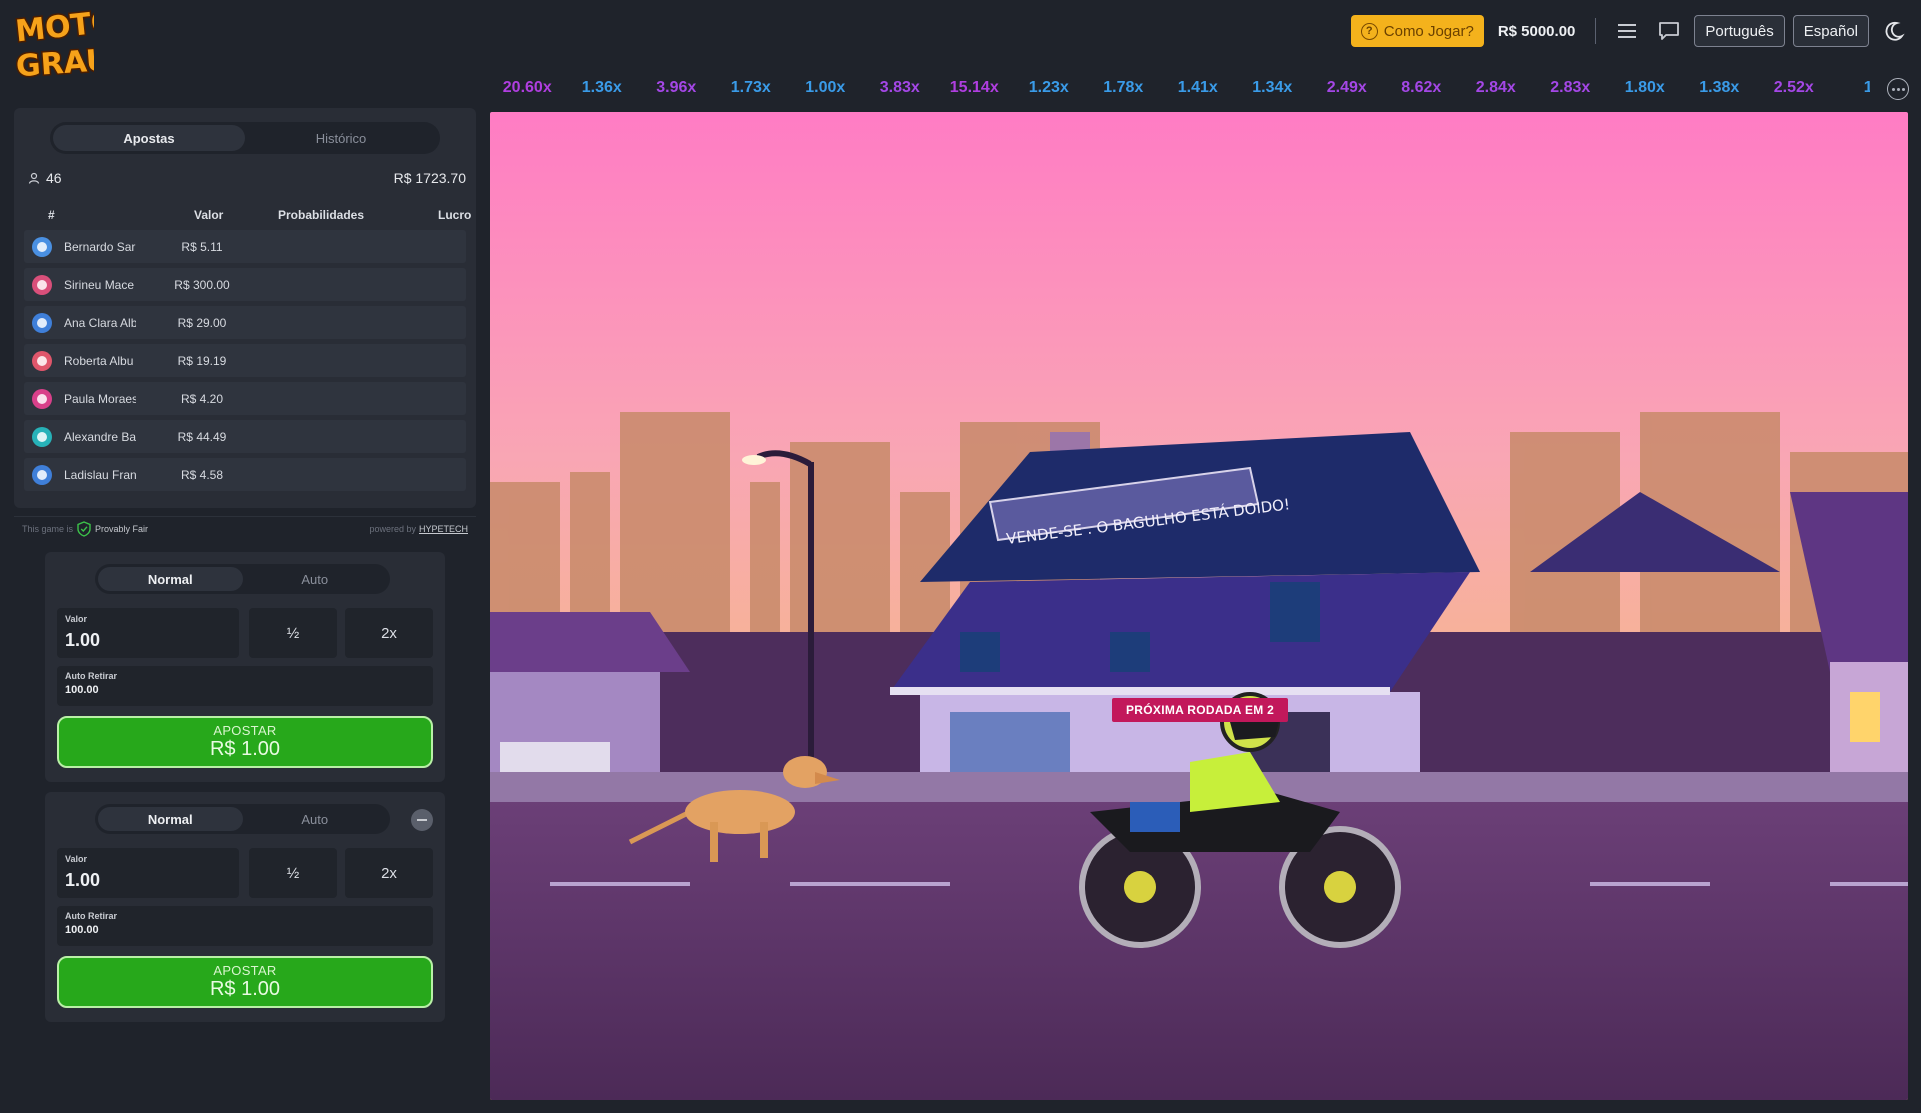 This screenshot has height=1113, width=1921. Describe the element at coordinates (245, 322) in the screenshot. I see `bet-row: Ana Clara Alb R$ 29.00` at that location.